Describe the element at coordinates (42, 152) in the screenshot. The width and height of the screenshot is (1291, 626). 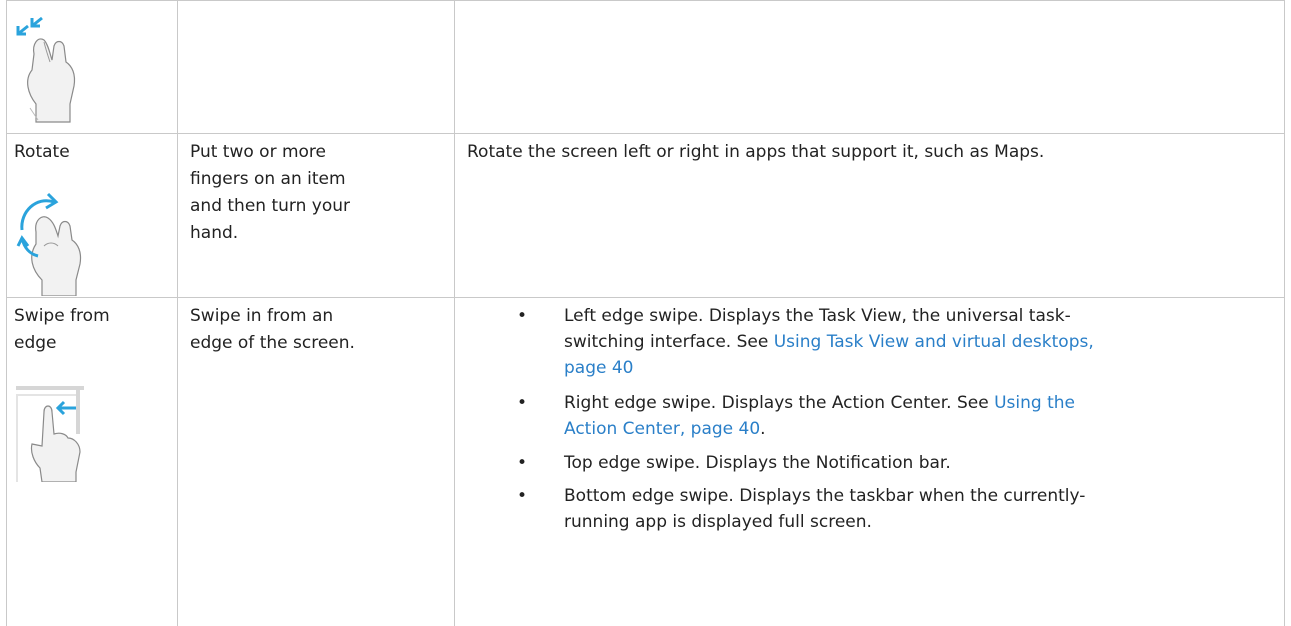
I see `gesture-name-rotate: Rotate` at that location.